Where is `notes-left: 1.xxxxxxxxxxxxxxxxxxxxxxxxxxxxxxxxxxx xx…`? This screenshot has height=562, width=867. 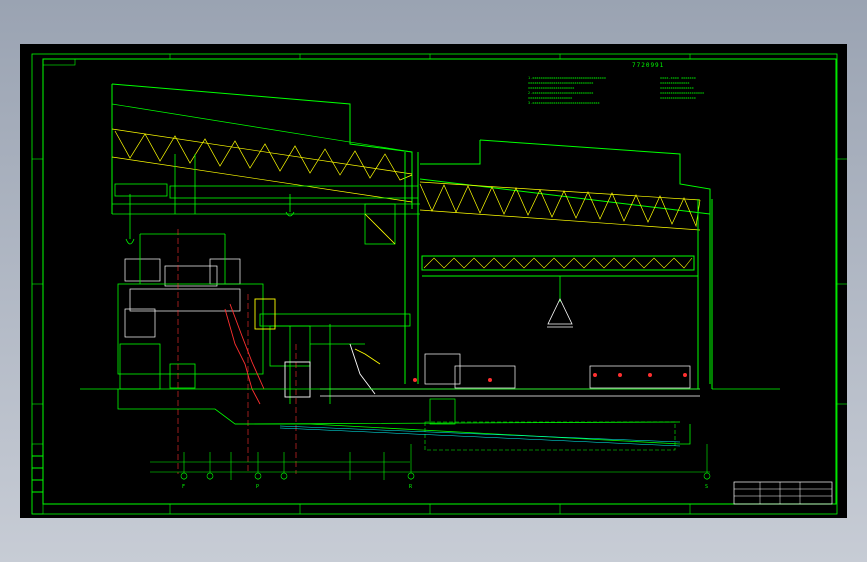
notes-left: 1.xxxxxxxxxxxxxxxxxxxxxxxxxxxxxxxxxxx xx… is located at coordinates (593, 91).